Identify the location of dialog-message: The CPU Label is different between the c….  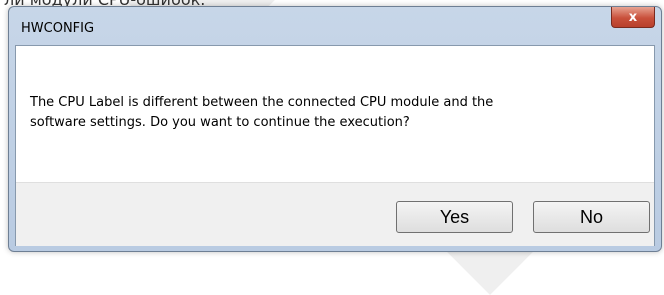
(330, 113).